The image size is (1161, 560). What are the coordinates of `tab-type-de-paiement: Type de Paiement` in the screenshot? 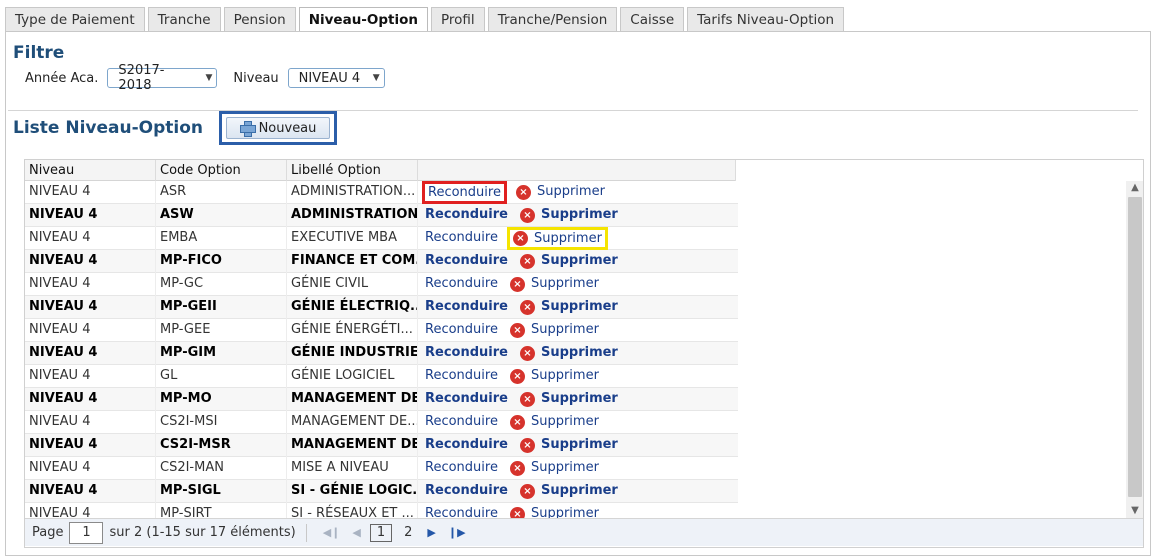 It's located at (75, 19).